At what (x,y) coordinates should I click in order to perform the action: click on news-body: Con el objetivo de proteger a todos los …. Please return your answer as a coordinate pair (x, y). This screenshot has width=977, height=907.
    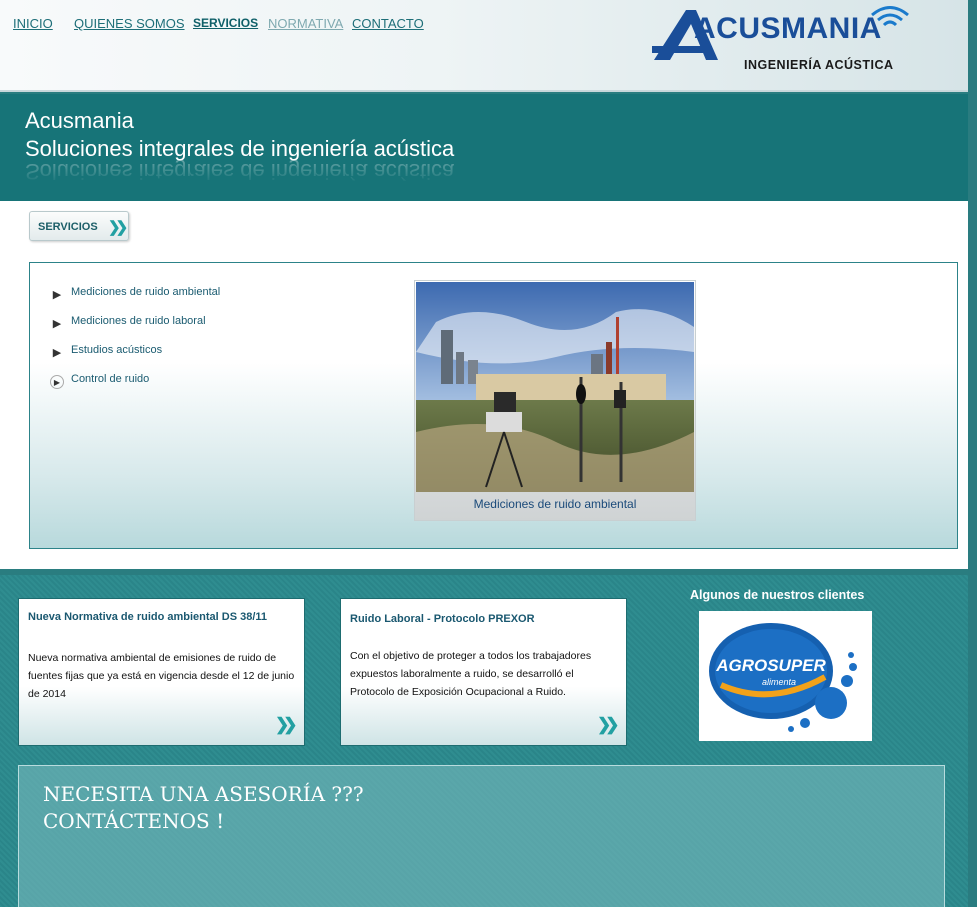
    Looking at the image, I should click on (471, 674).